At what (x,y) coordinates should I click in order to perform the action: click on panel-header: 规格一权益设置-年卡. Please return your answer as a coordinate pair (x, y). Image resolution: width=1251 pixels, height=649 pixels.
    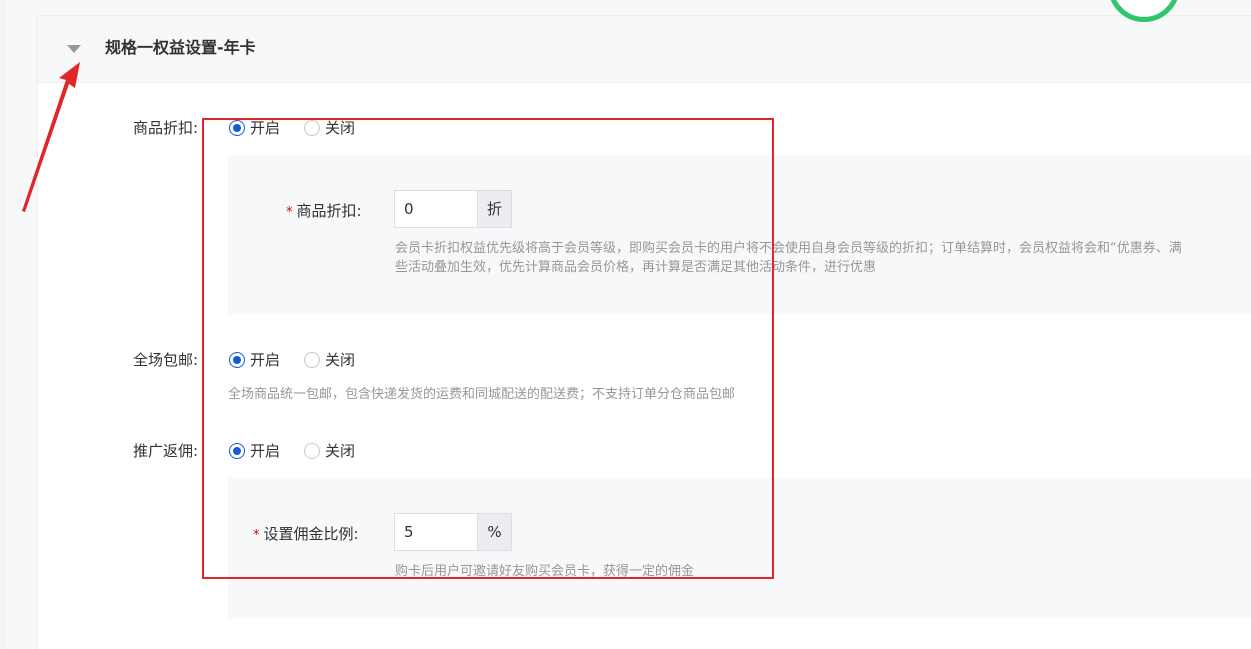
    Looking at the image, I should click on (644, 49).